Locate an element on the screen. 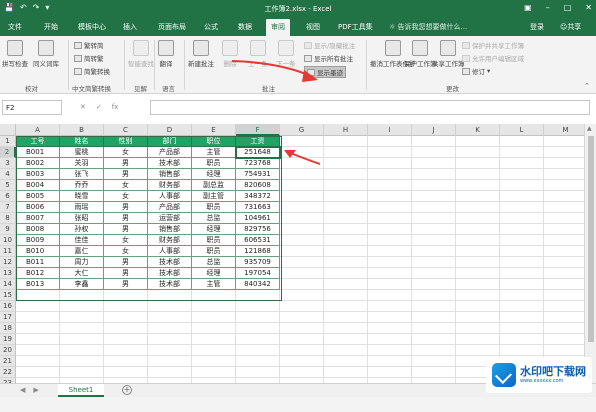 This screenshot has height=412, width=596. table-cell: 产品部 is located at coordinates (170, 207).